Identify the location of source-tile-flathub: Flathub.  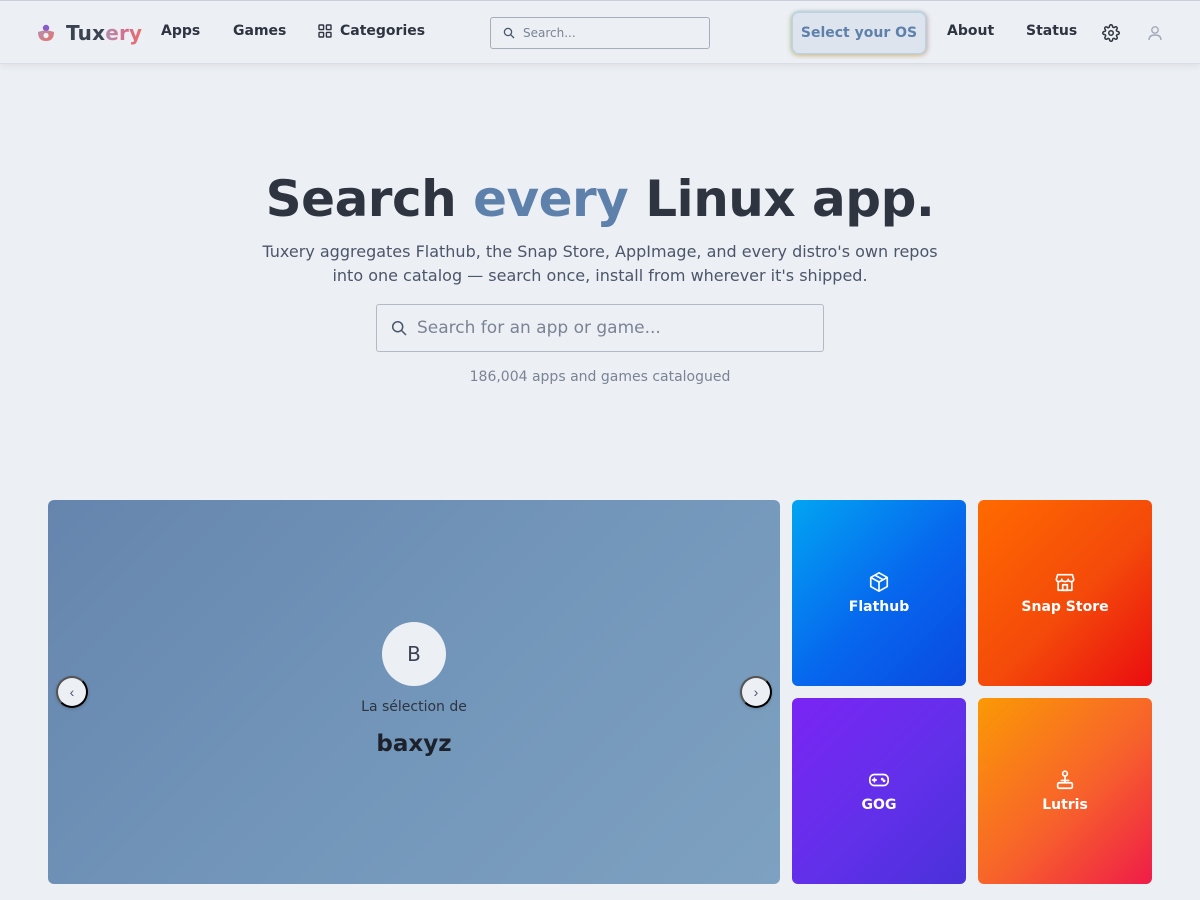
(879, 593).